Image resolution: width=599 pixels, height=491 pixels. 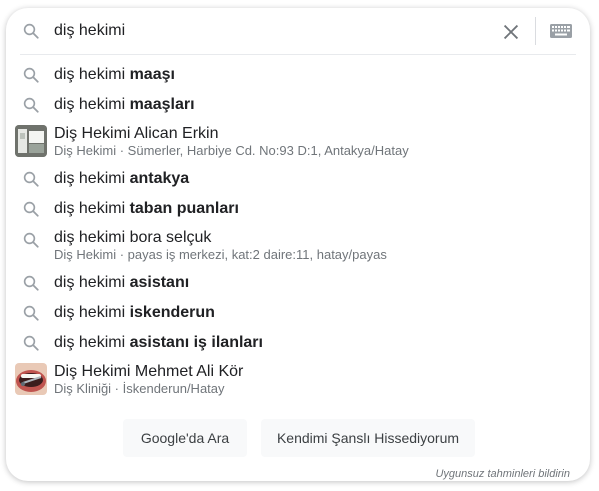 I want to click on suggestion-text: diş hekimi antakya, so click(x=122, y=178).